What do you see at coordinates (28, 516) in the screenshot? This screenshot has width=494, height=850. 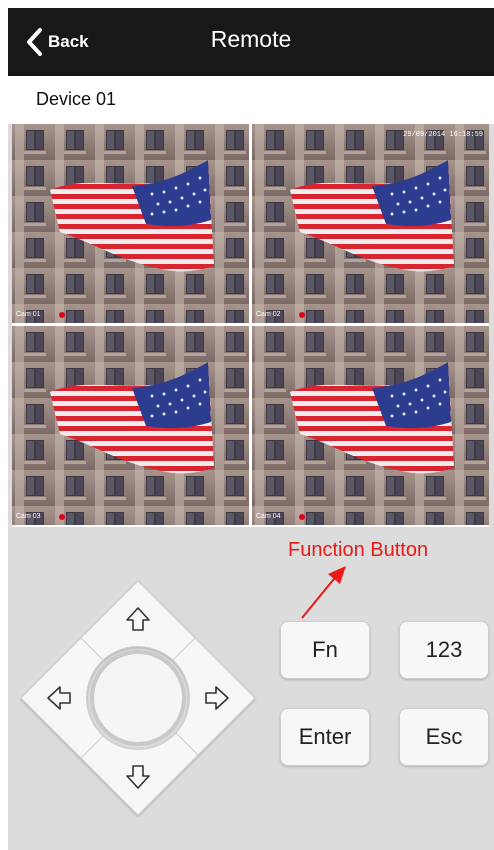 I see `camera-label: Cam 03` at bounding box center [28, 516].